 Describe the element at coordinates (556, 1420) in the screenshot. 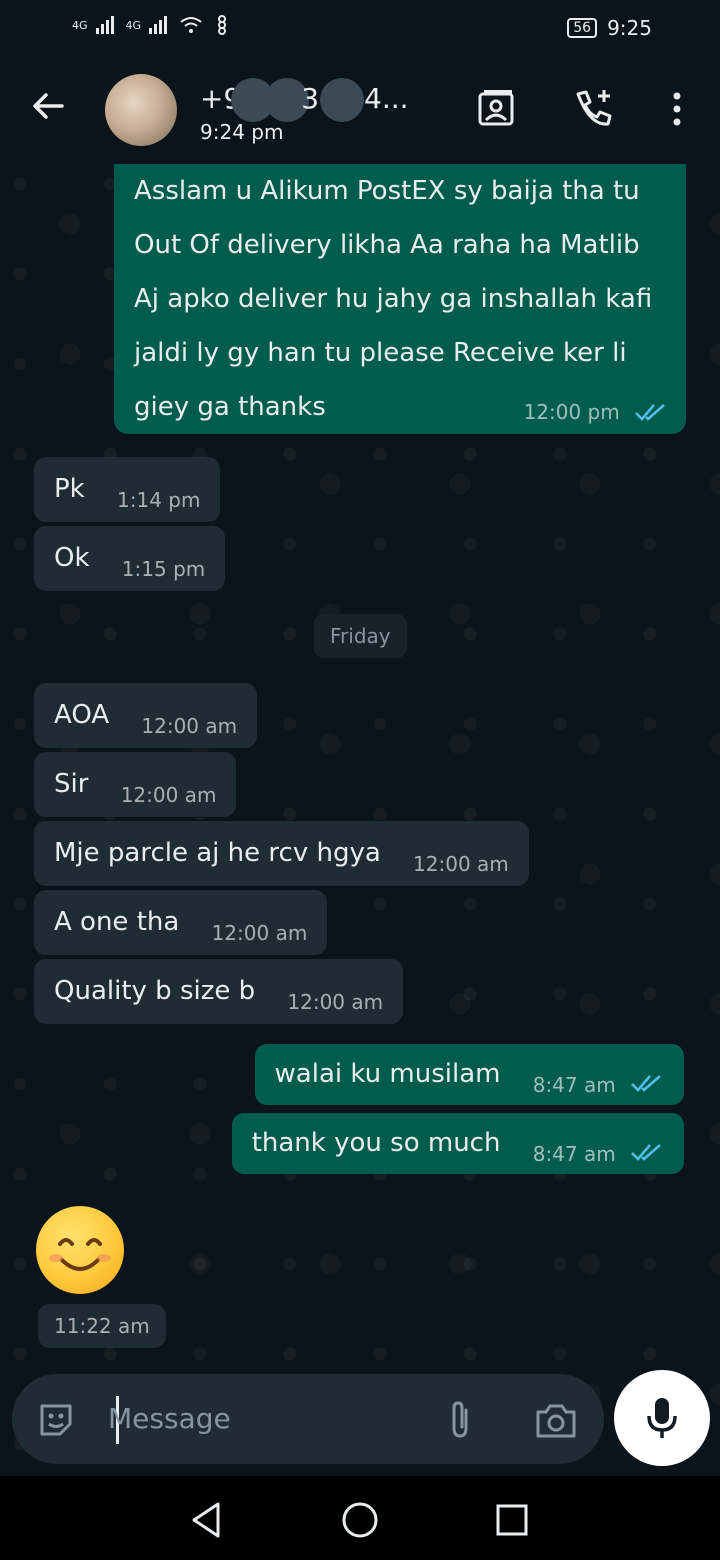

I see `camera-icon` at that location.